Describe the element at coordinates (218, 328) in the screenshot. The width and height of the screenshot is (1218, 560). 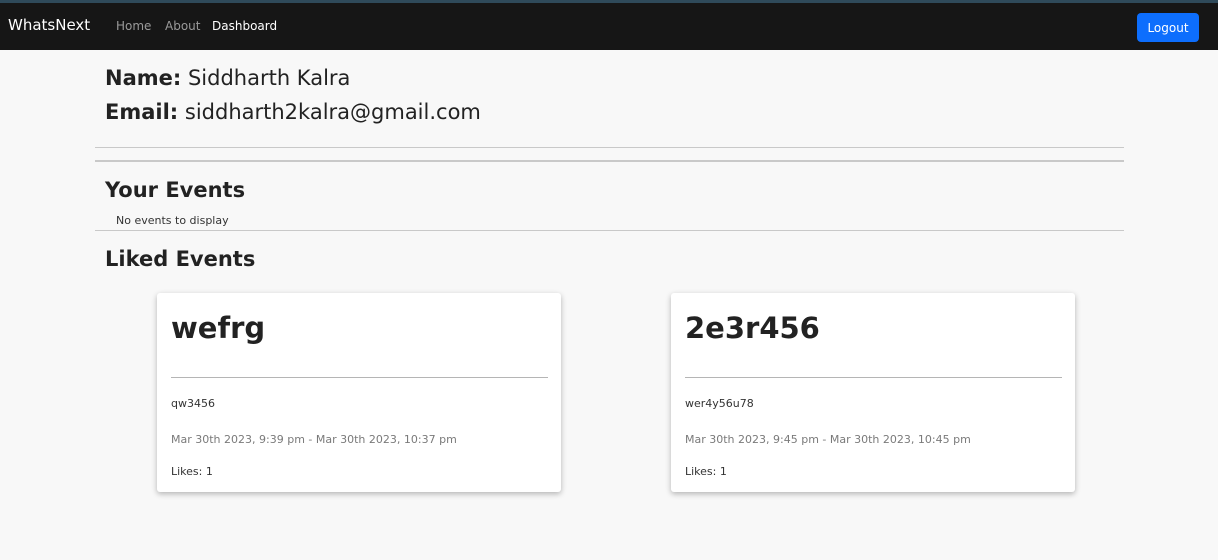
I see `event-card-title: wefrg` at that location.